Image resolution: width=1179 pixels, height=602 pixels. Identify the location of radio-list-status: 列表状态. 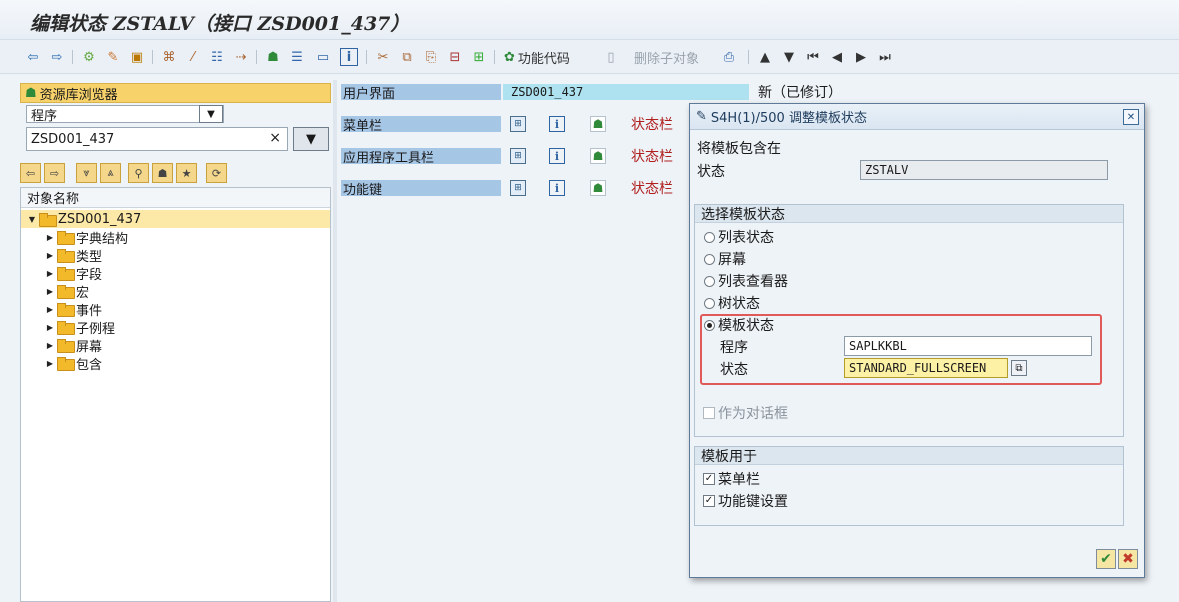
(739, 237).